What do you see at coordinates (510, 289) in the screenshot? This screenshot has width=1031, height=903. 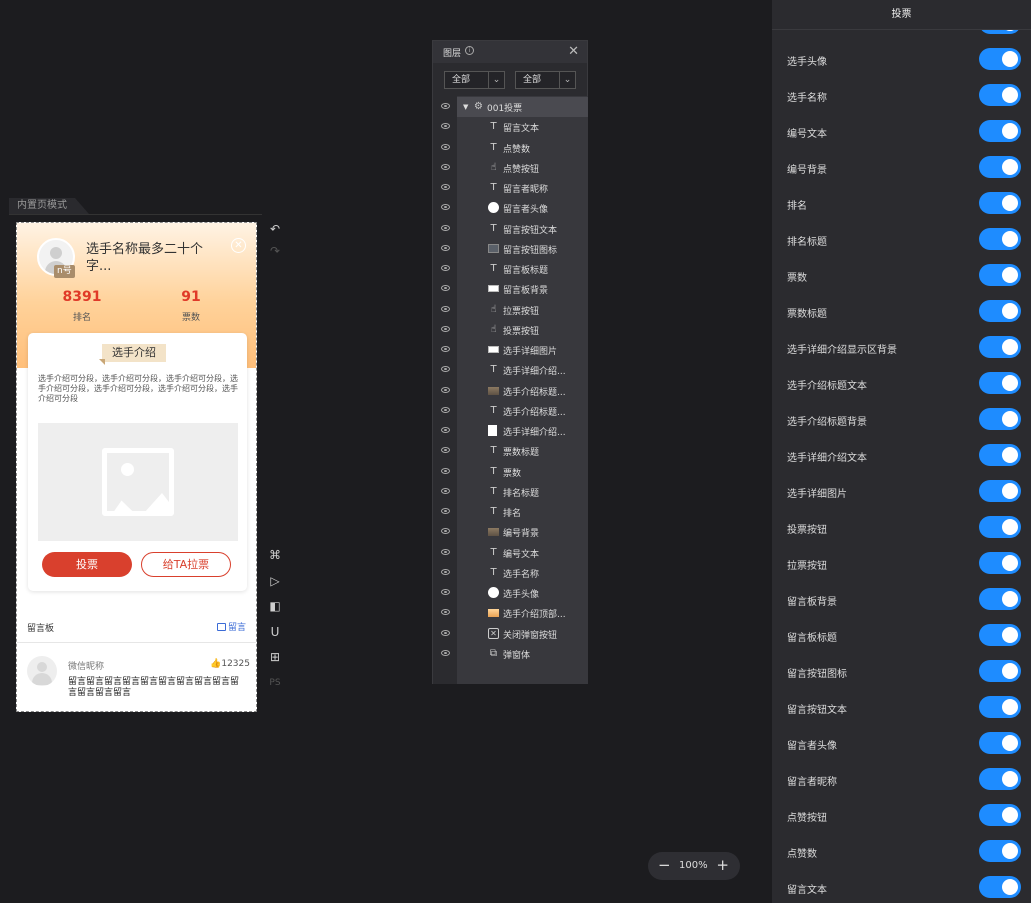 I see `layer-row: 留言板背景` at bounding box center [510, 289].